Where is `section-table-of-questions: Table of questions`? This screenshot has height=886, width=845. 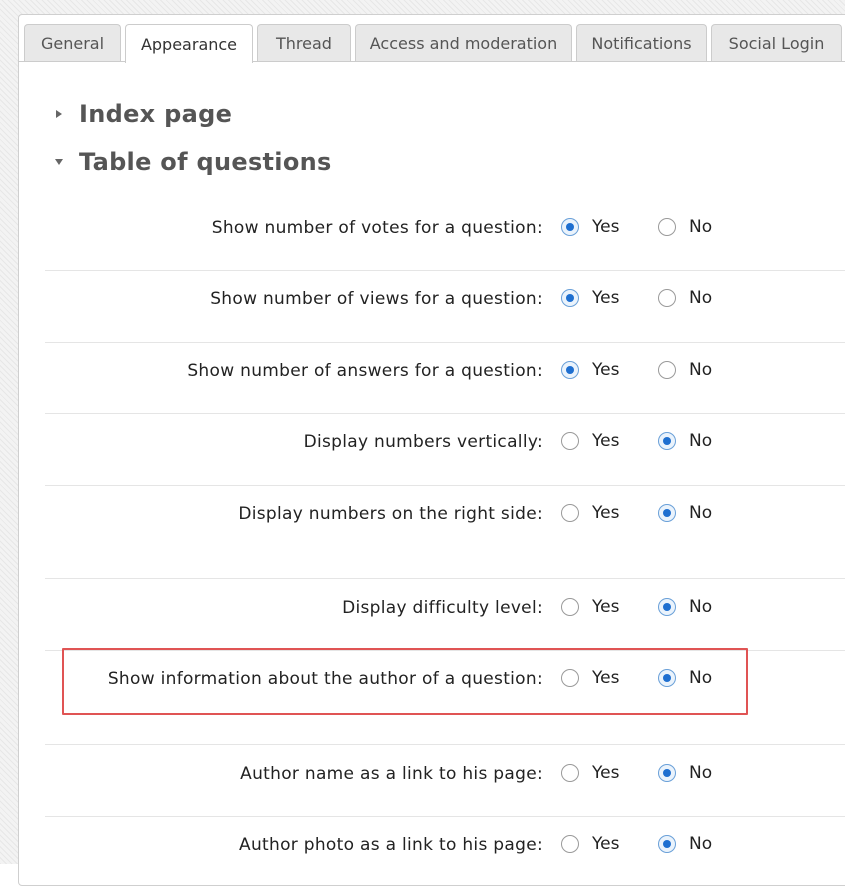 section-table-of-questions: Table of questions is located at coordinates (192, 162).